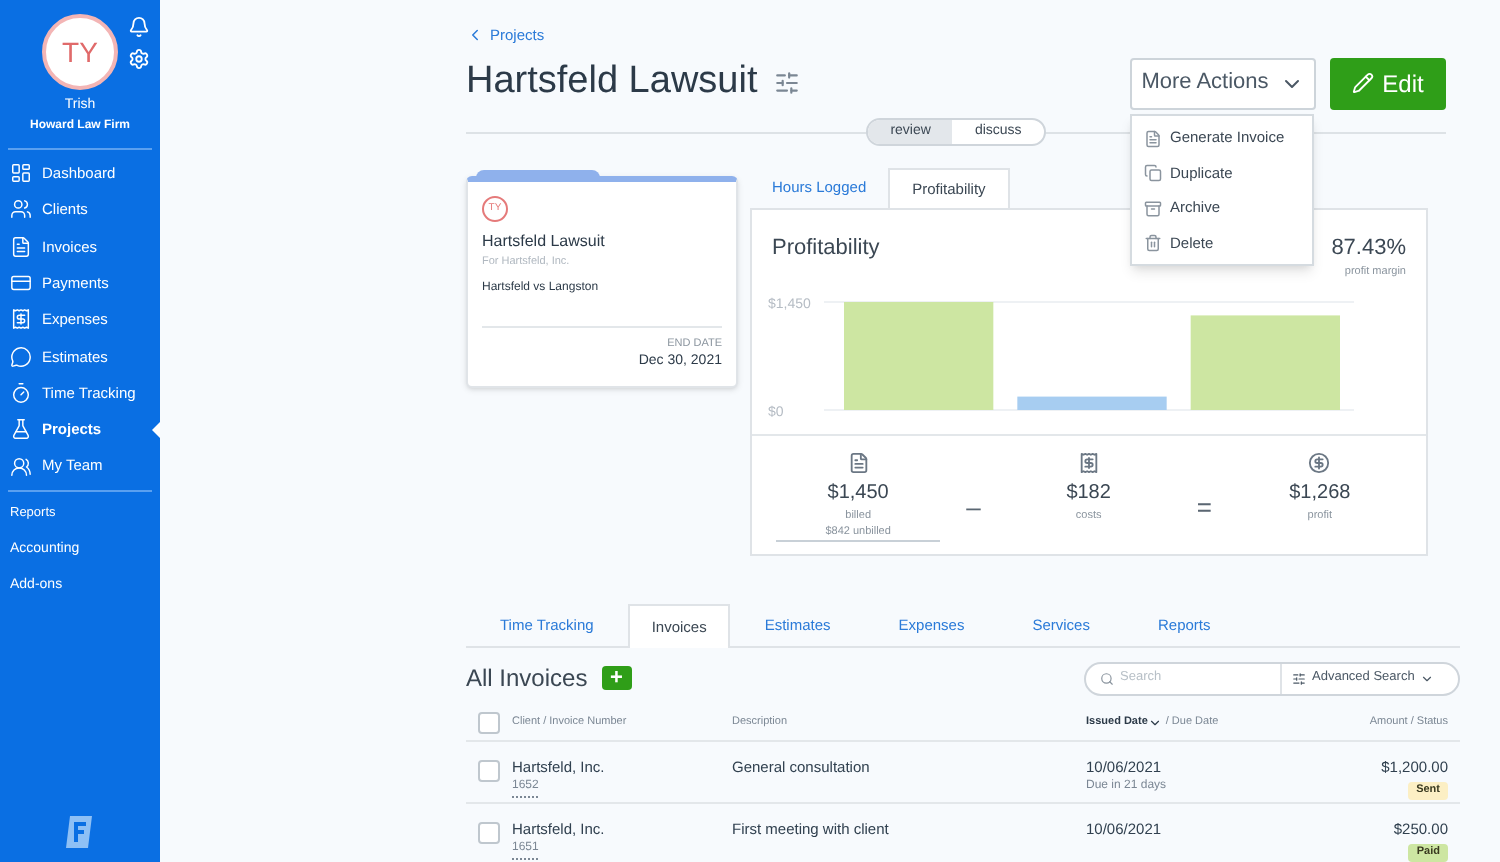 The height and width of the screenshot is (862, 1500). I want to click on selection-pointer, so click(156, 429).